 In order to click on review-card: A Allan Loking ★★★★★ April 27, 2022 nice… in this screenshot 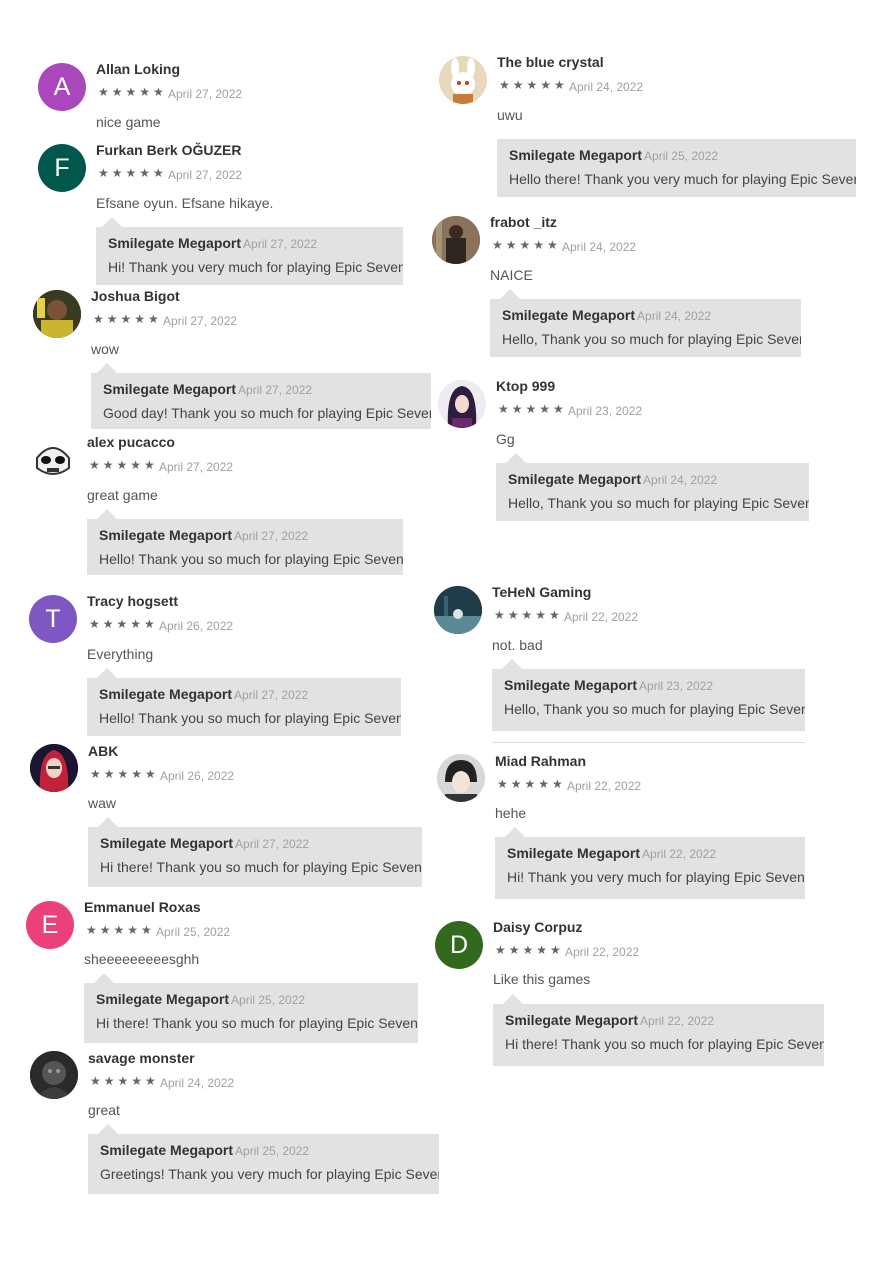, I will do `click(228, 98)`.